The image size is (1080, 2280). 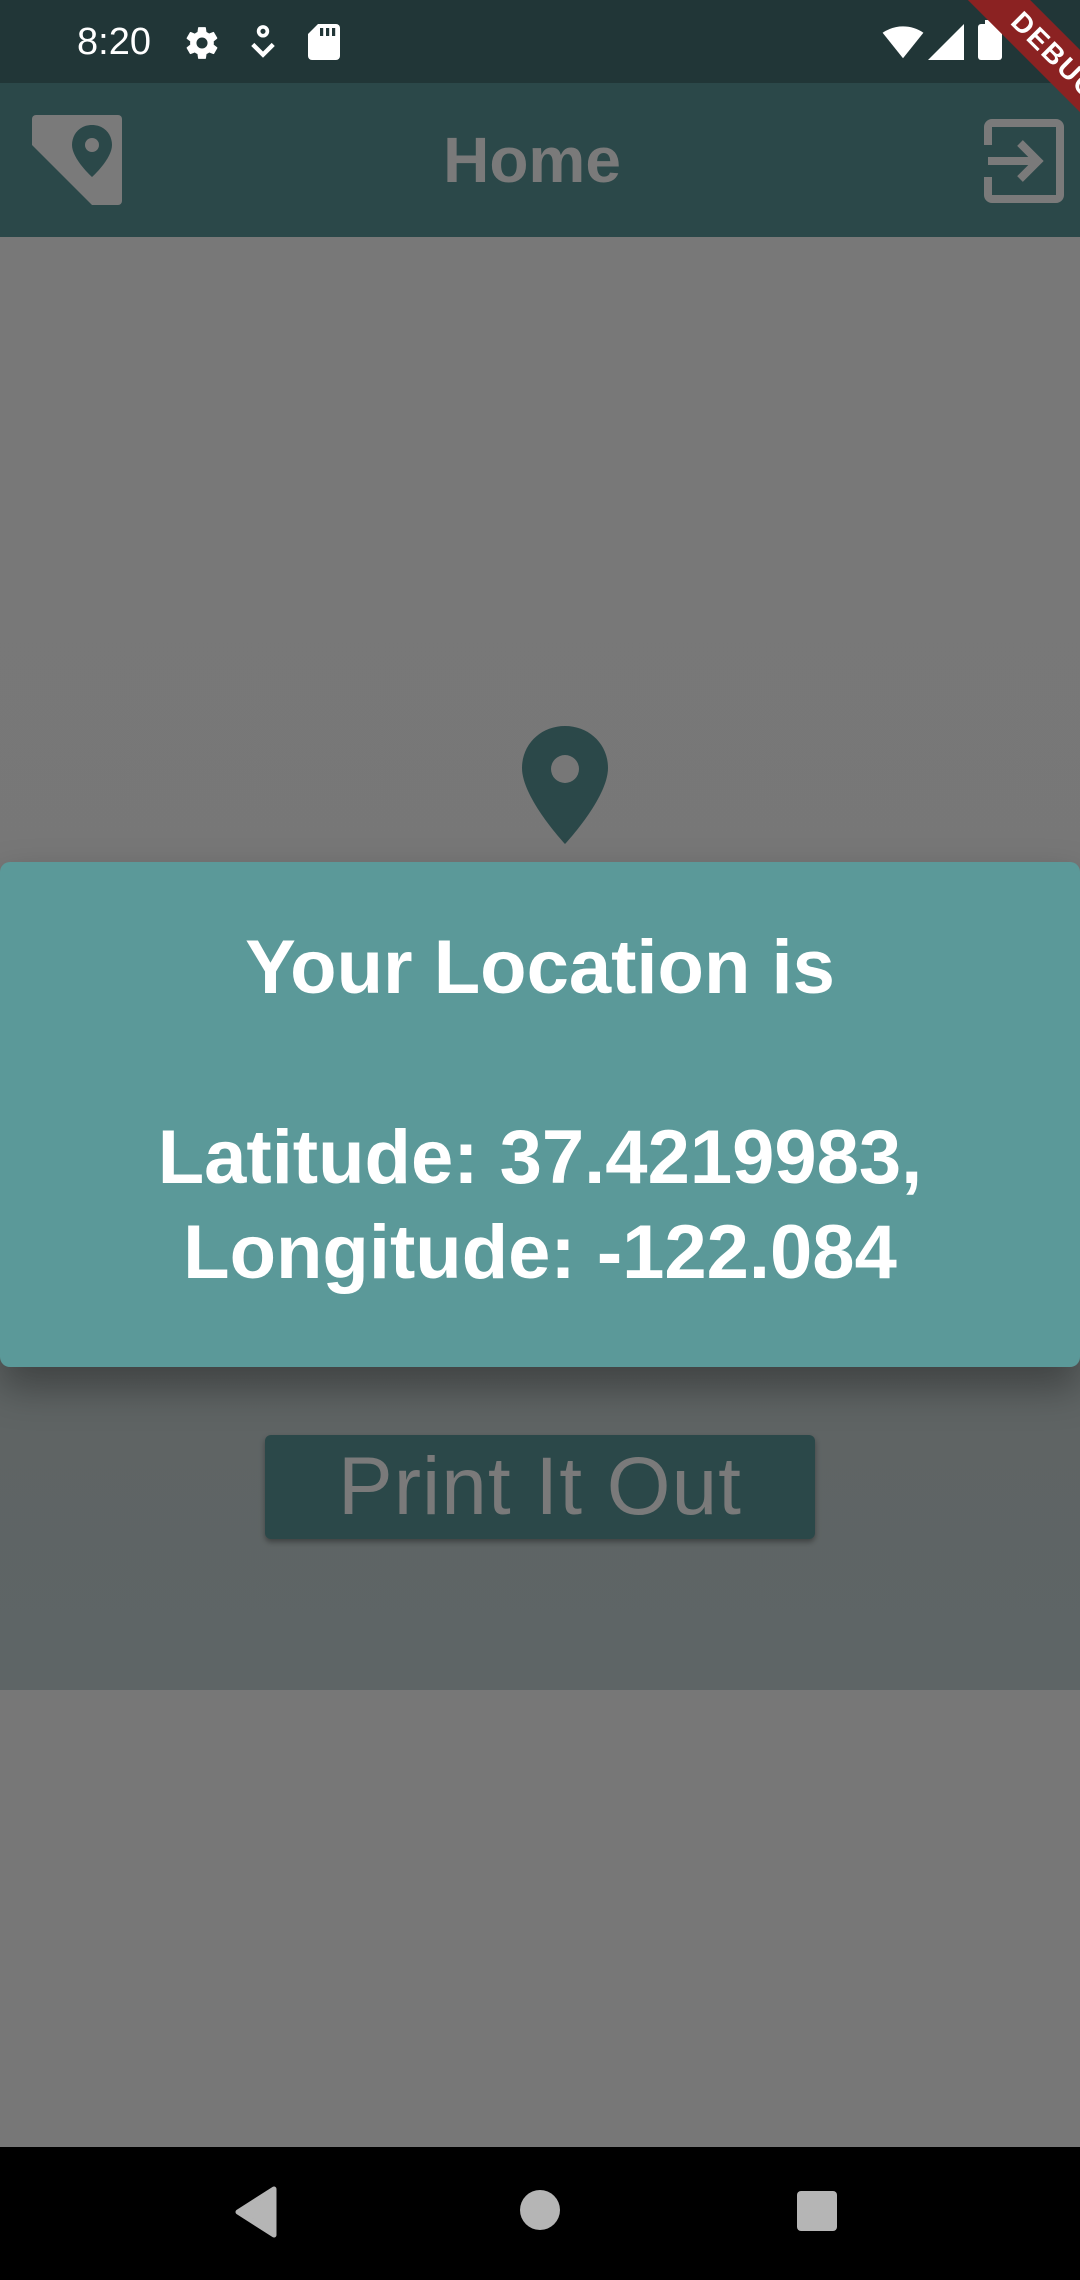 What do you see at coordinates (540, 1252) in the screenshot?
I see `longitude-text: Longitude: -122.084` at bounding box center [540, 1252].